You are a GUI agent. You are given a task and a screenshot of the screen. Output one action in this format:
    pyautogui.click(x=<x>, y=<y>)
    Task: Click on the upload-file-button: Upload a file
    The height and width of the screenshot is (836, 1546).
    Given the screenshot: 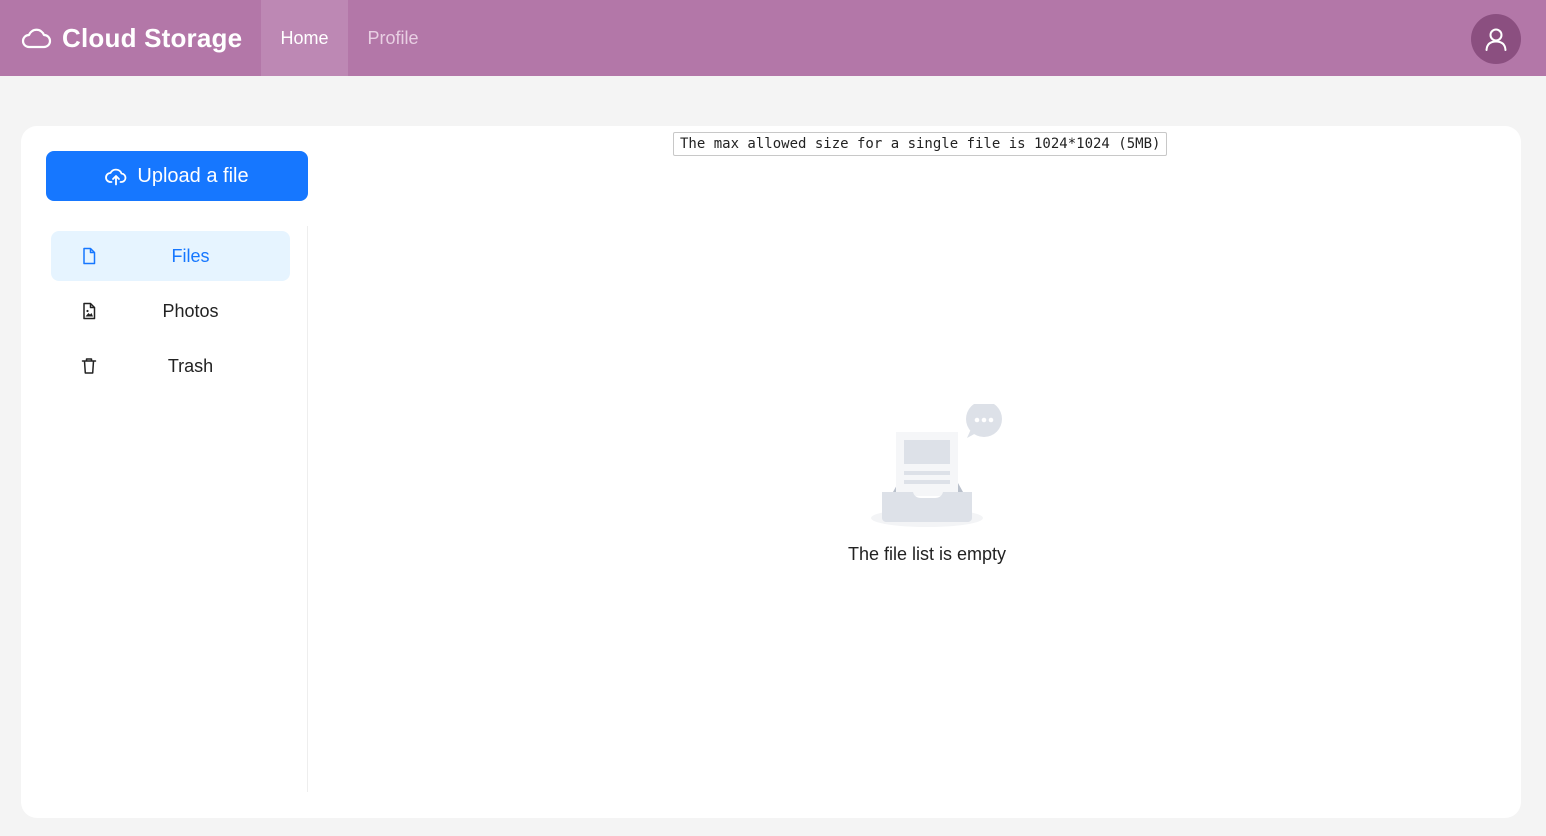 What is the action you would take?
    pyautogui.click(x=177, y=176)
    